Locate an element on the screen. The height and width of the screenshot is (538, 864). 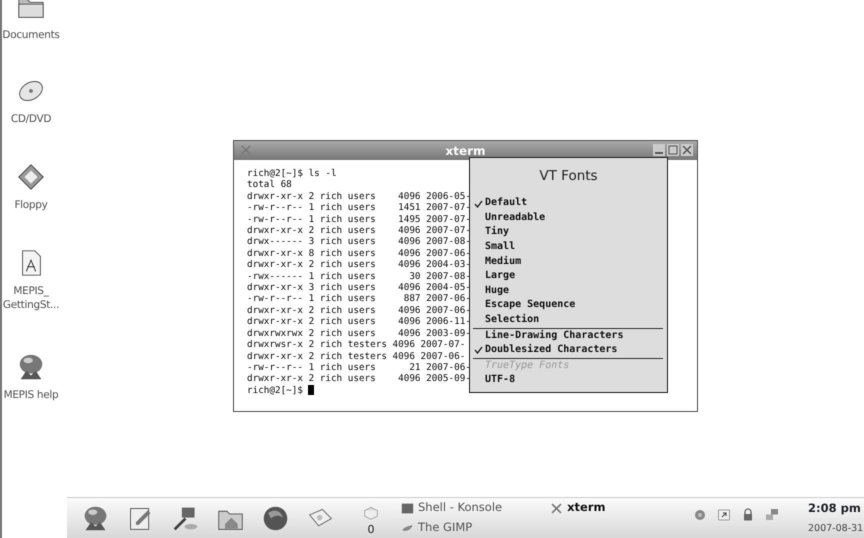
terminal-icon is located at coordinates (407, 508).